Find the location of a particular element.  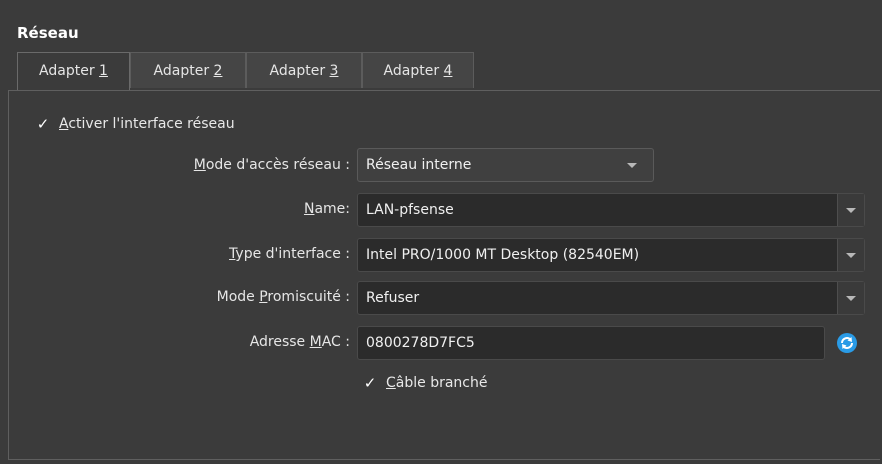

type-value: Intel PRO/1000 MT Desktop (82540EM) is located at coordinates (503, 255).